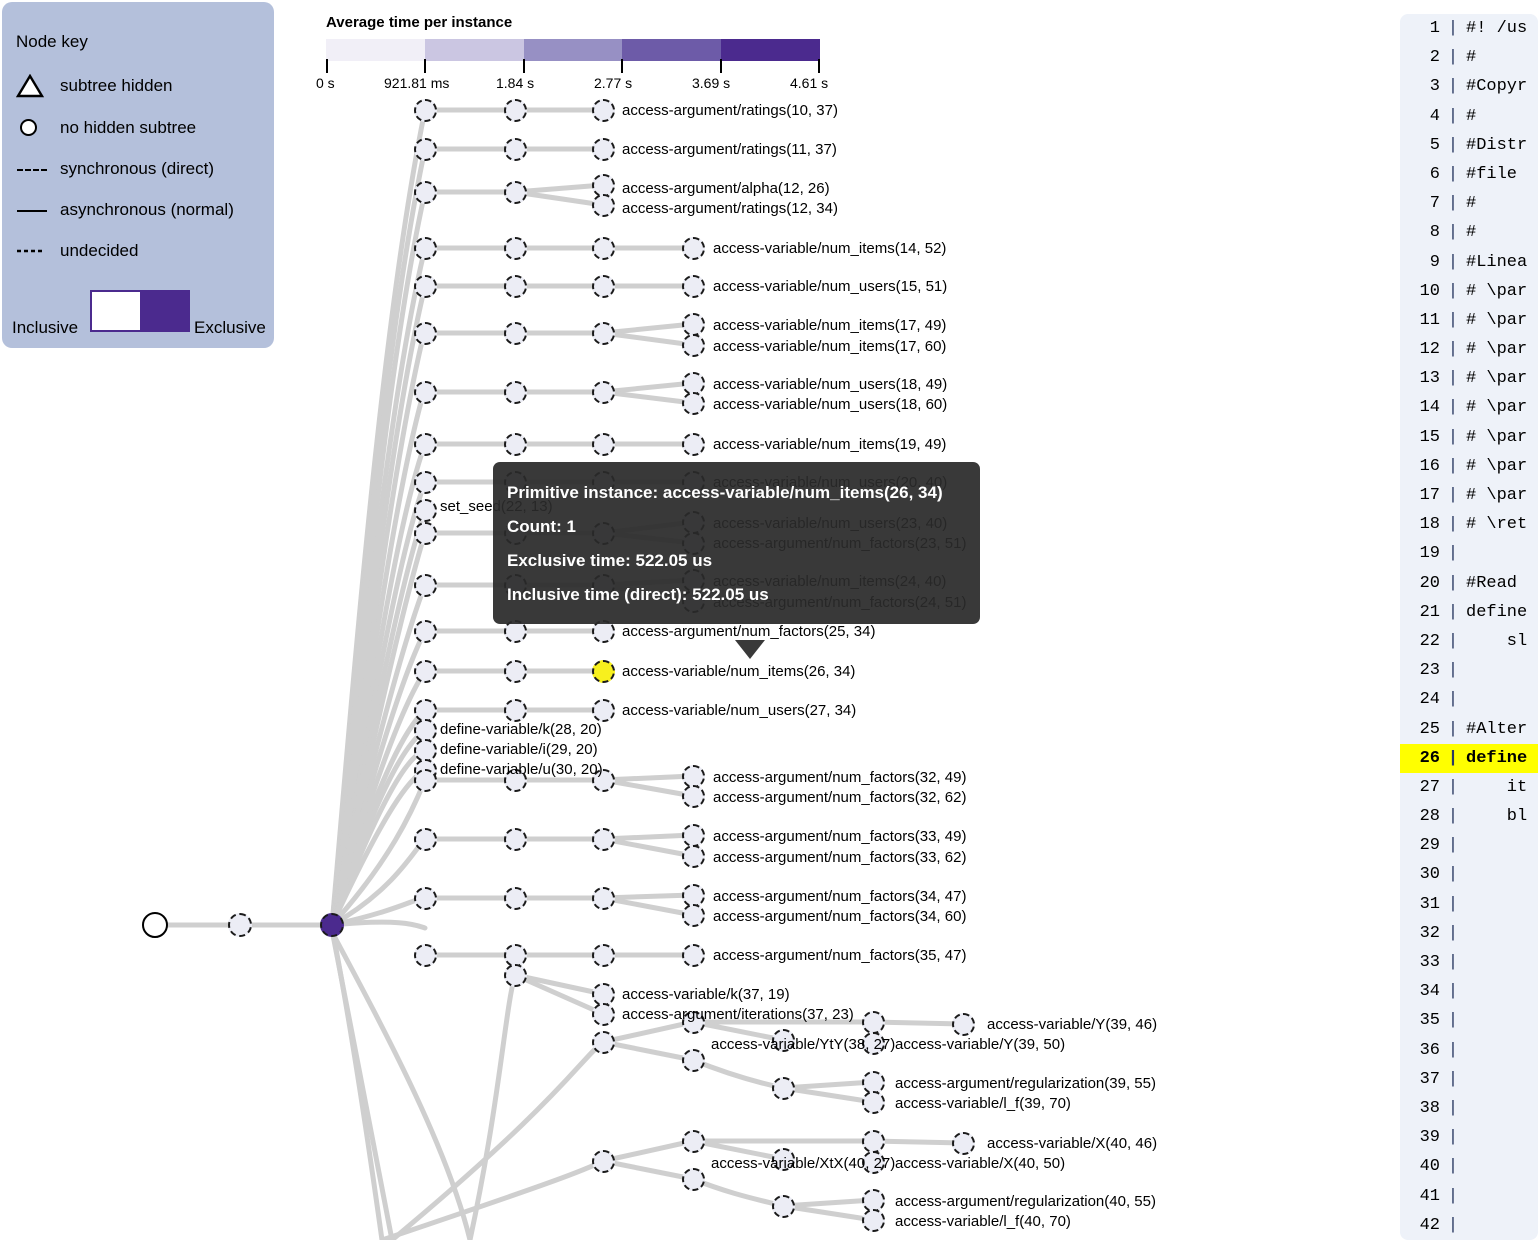 The height and width of the screenshot is (1240, 1538). What do you see at coordinates (1469, 1137) in the screenshot?
I see `code-line: 39 |` at bounding box center [1469, 1137].